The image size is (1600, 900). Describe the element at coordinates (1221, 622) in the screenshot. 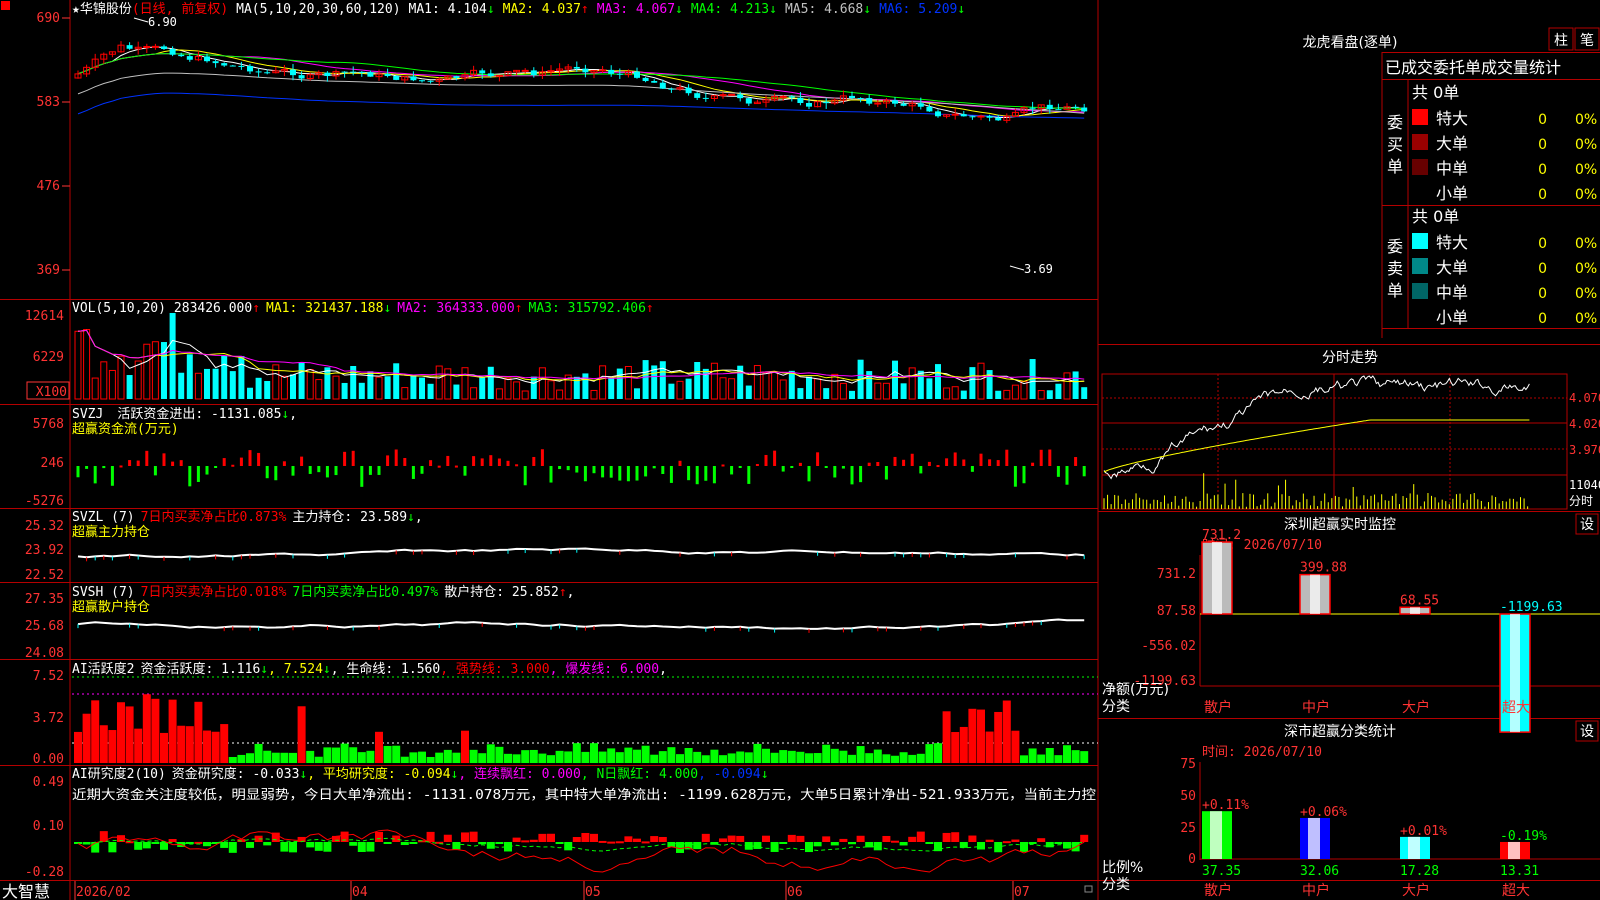

I see `monitor-bar-0: 731.2 散户` at that location.